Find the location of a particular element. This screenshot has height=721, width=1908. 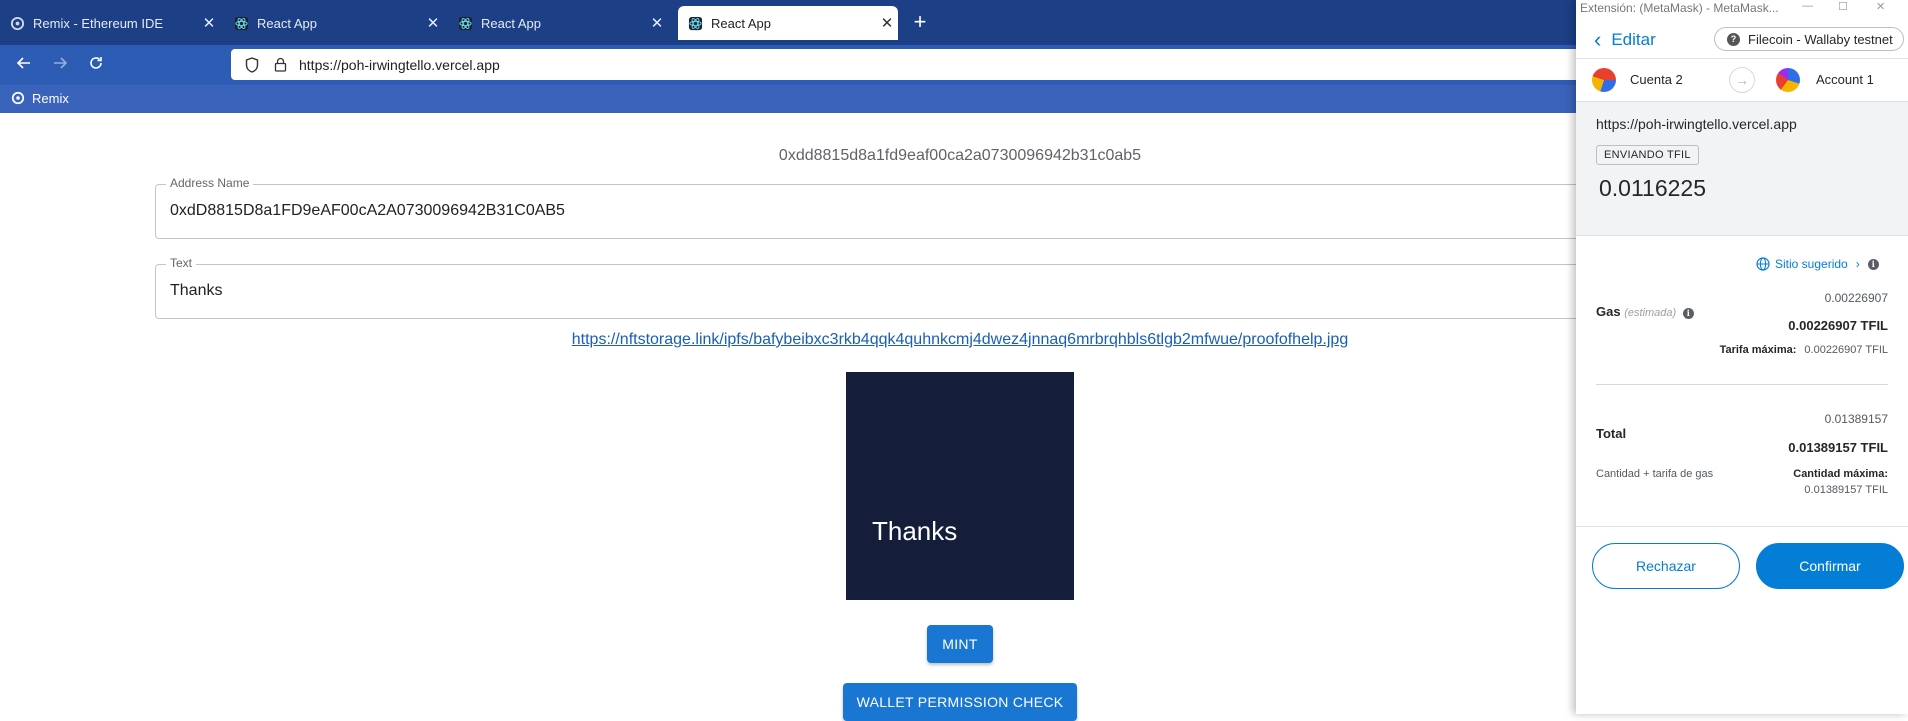

text-field-value: Thanks is located at coordinates (196, 291).